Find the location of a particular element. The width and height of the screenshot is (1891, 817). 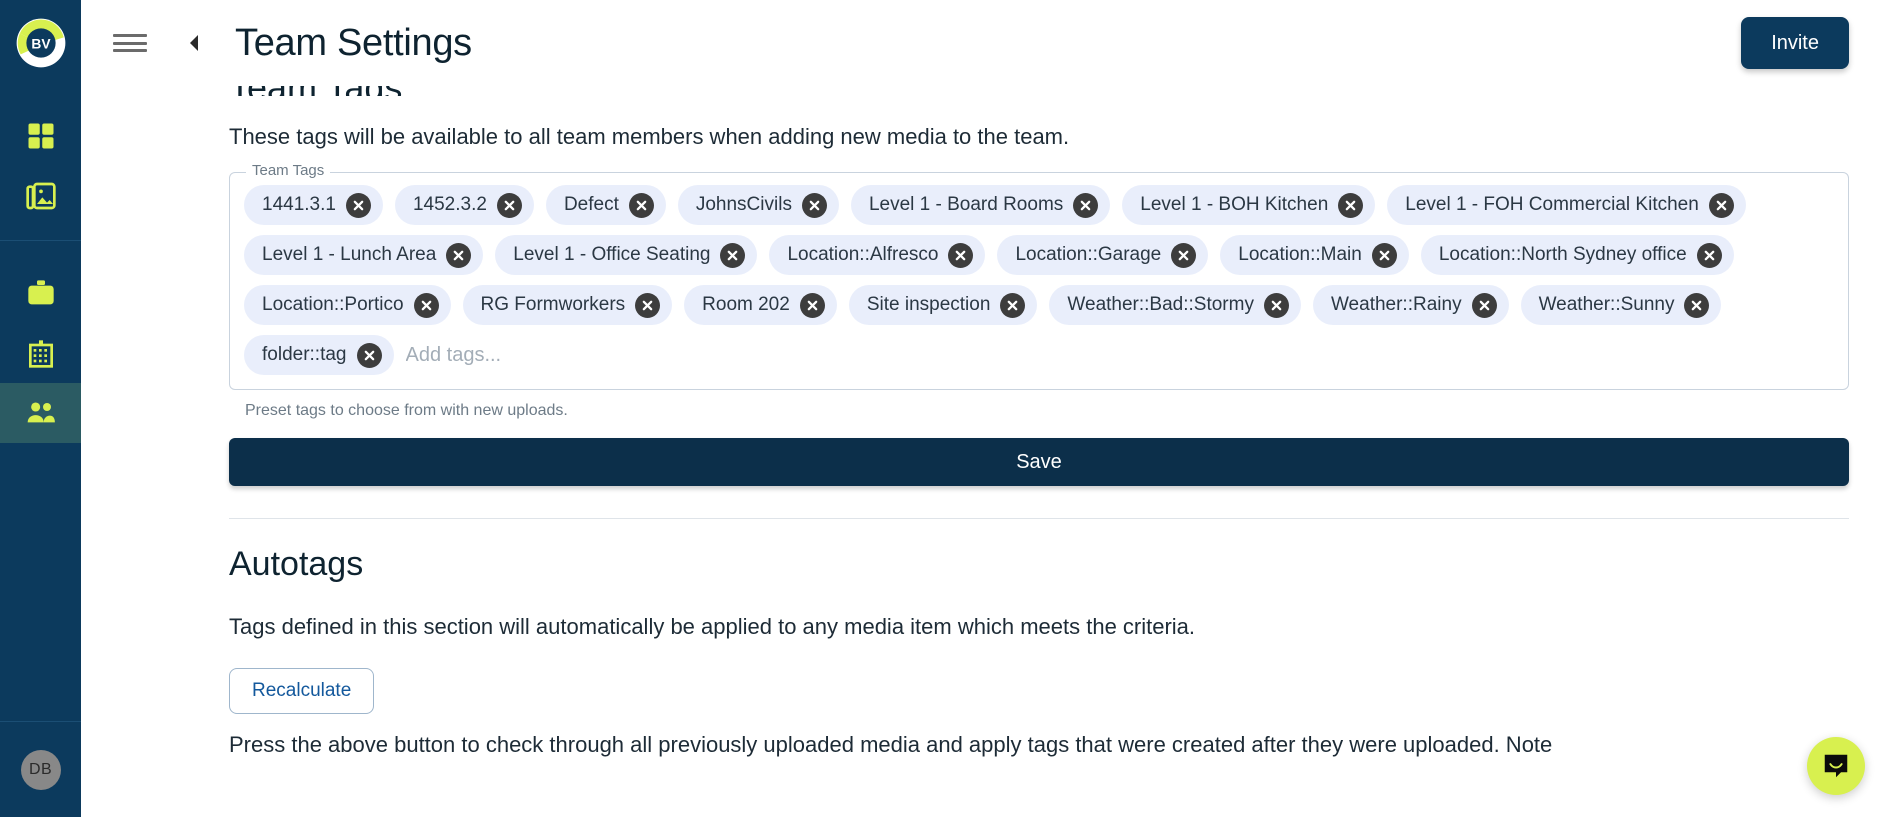

tag-chip-label: Level 1 - Board Rooms is located at coordinates (966, 204).